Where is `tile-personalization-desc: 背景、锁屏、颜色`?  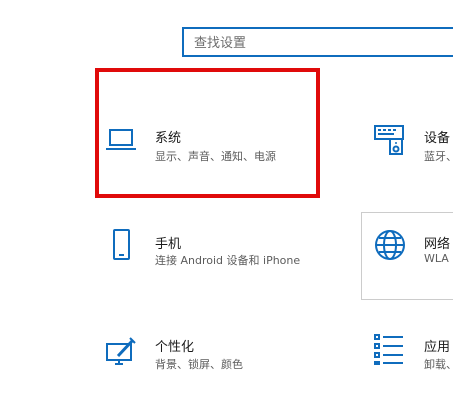 tile-personalization-desc: 背景、锁屏、颜色 is located at coordinates (199, 364).